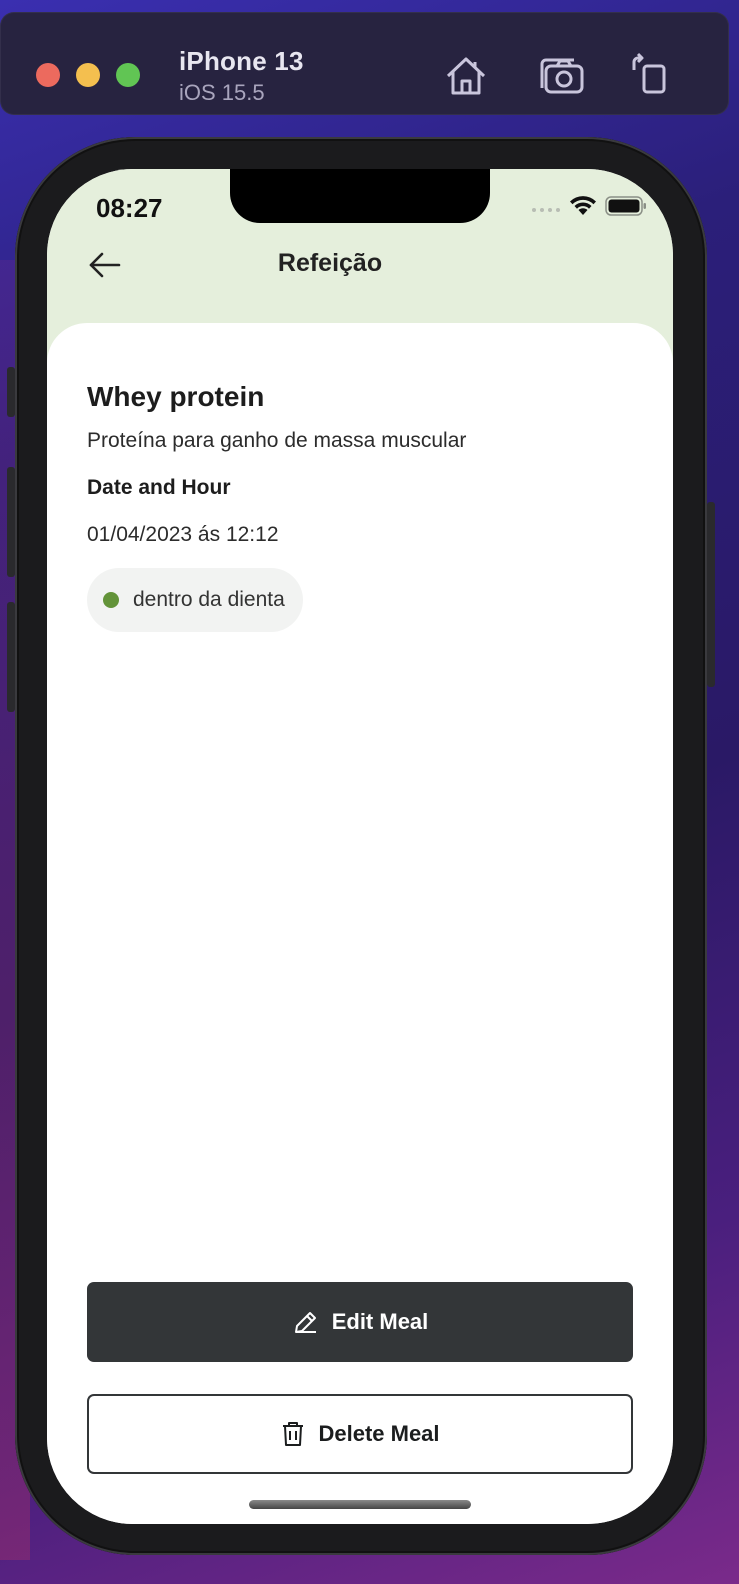 This screenshot has width=739, height=1584. What do you see at coordinates (293, 1434) in the screenshot?
I see `trash-icon` at bounding box center [293, 1434].